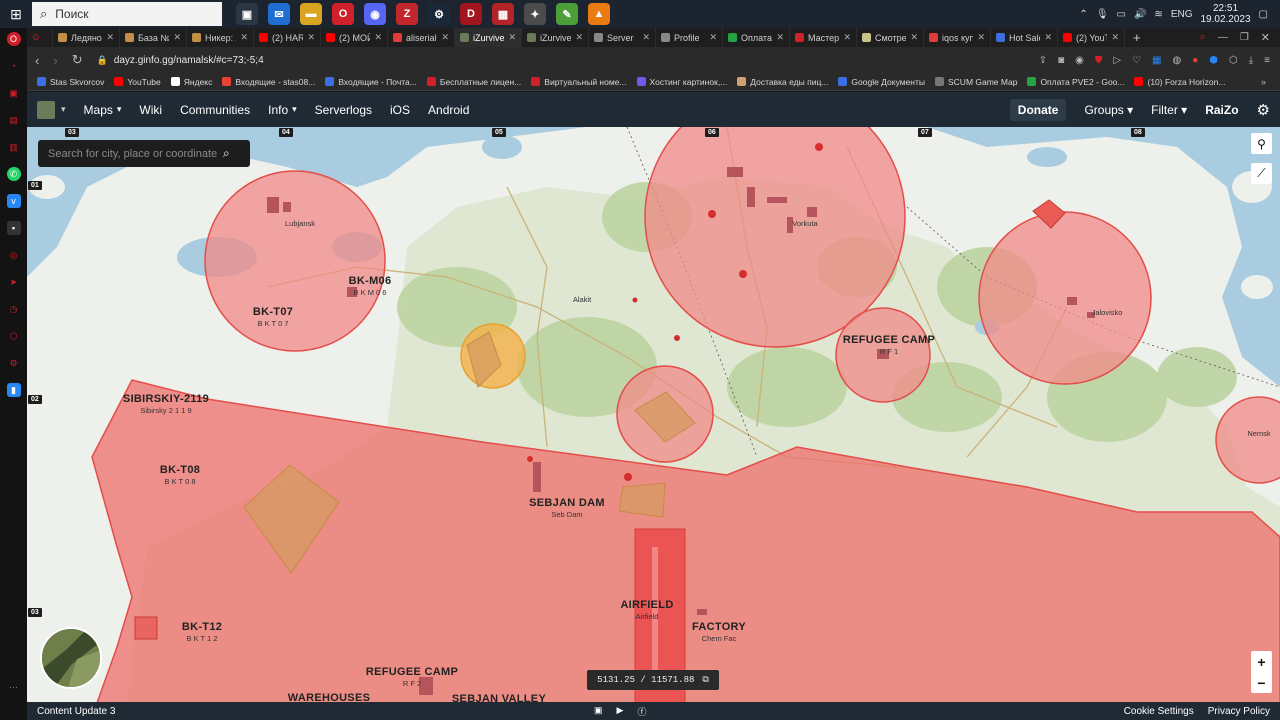 The image size is (1280, 720). What do you see at coordinates (1102, 14) in the screenshot?
I see `microphone-icon: 🎙` at bounding box center [1102, 14].